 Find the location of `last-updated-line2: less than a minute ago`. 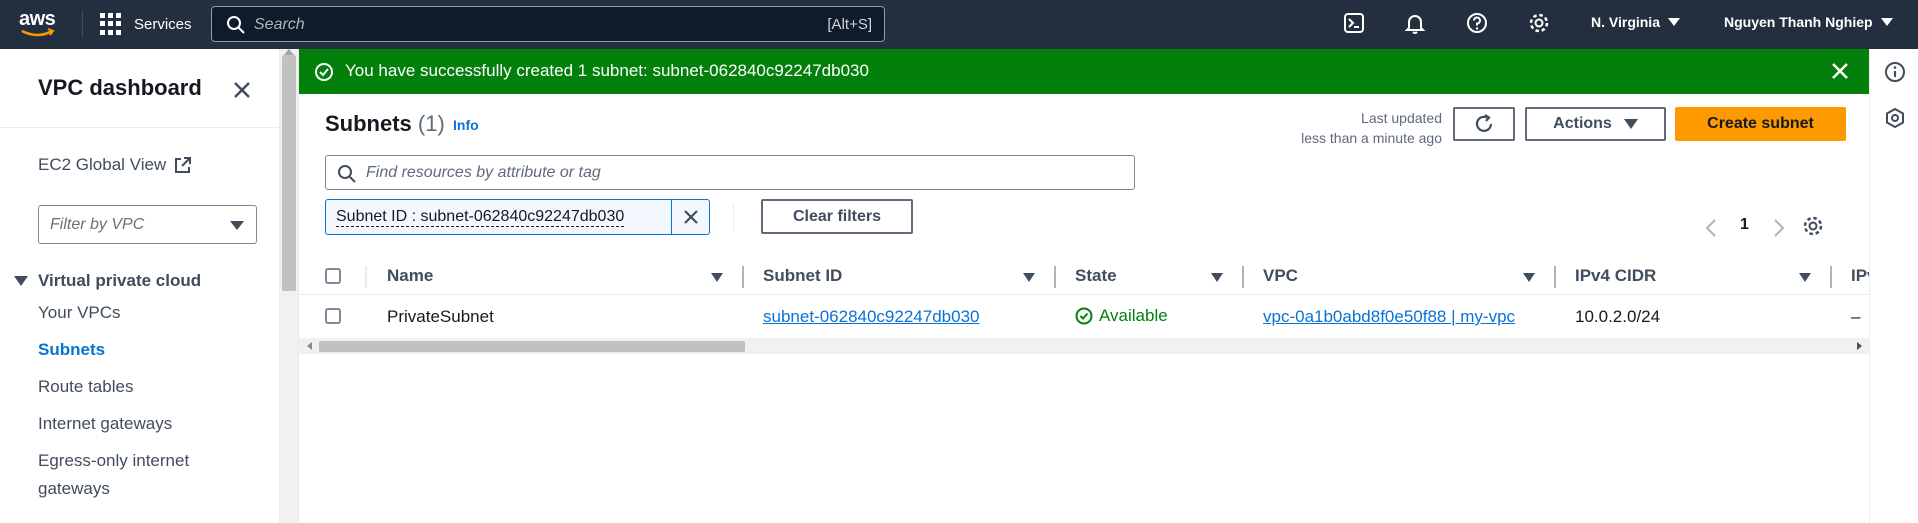

last-updated-line2: less than a minute ago is located at coordinates (1371, 138).